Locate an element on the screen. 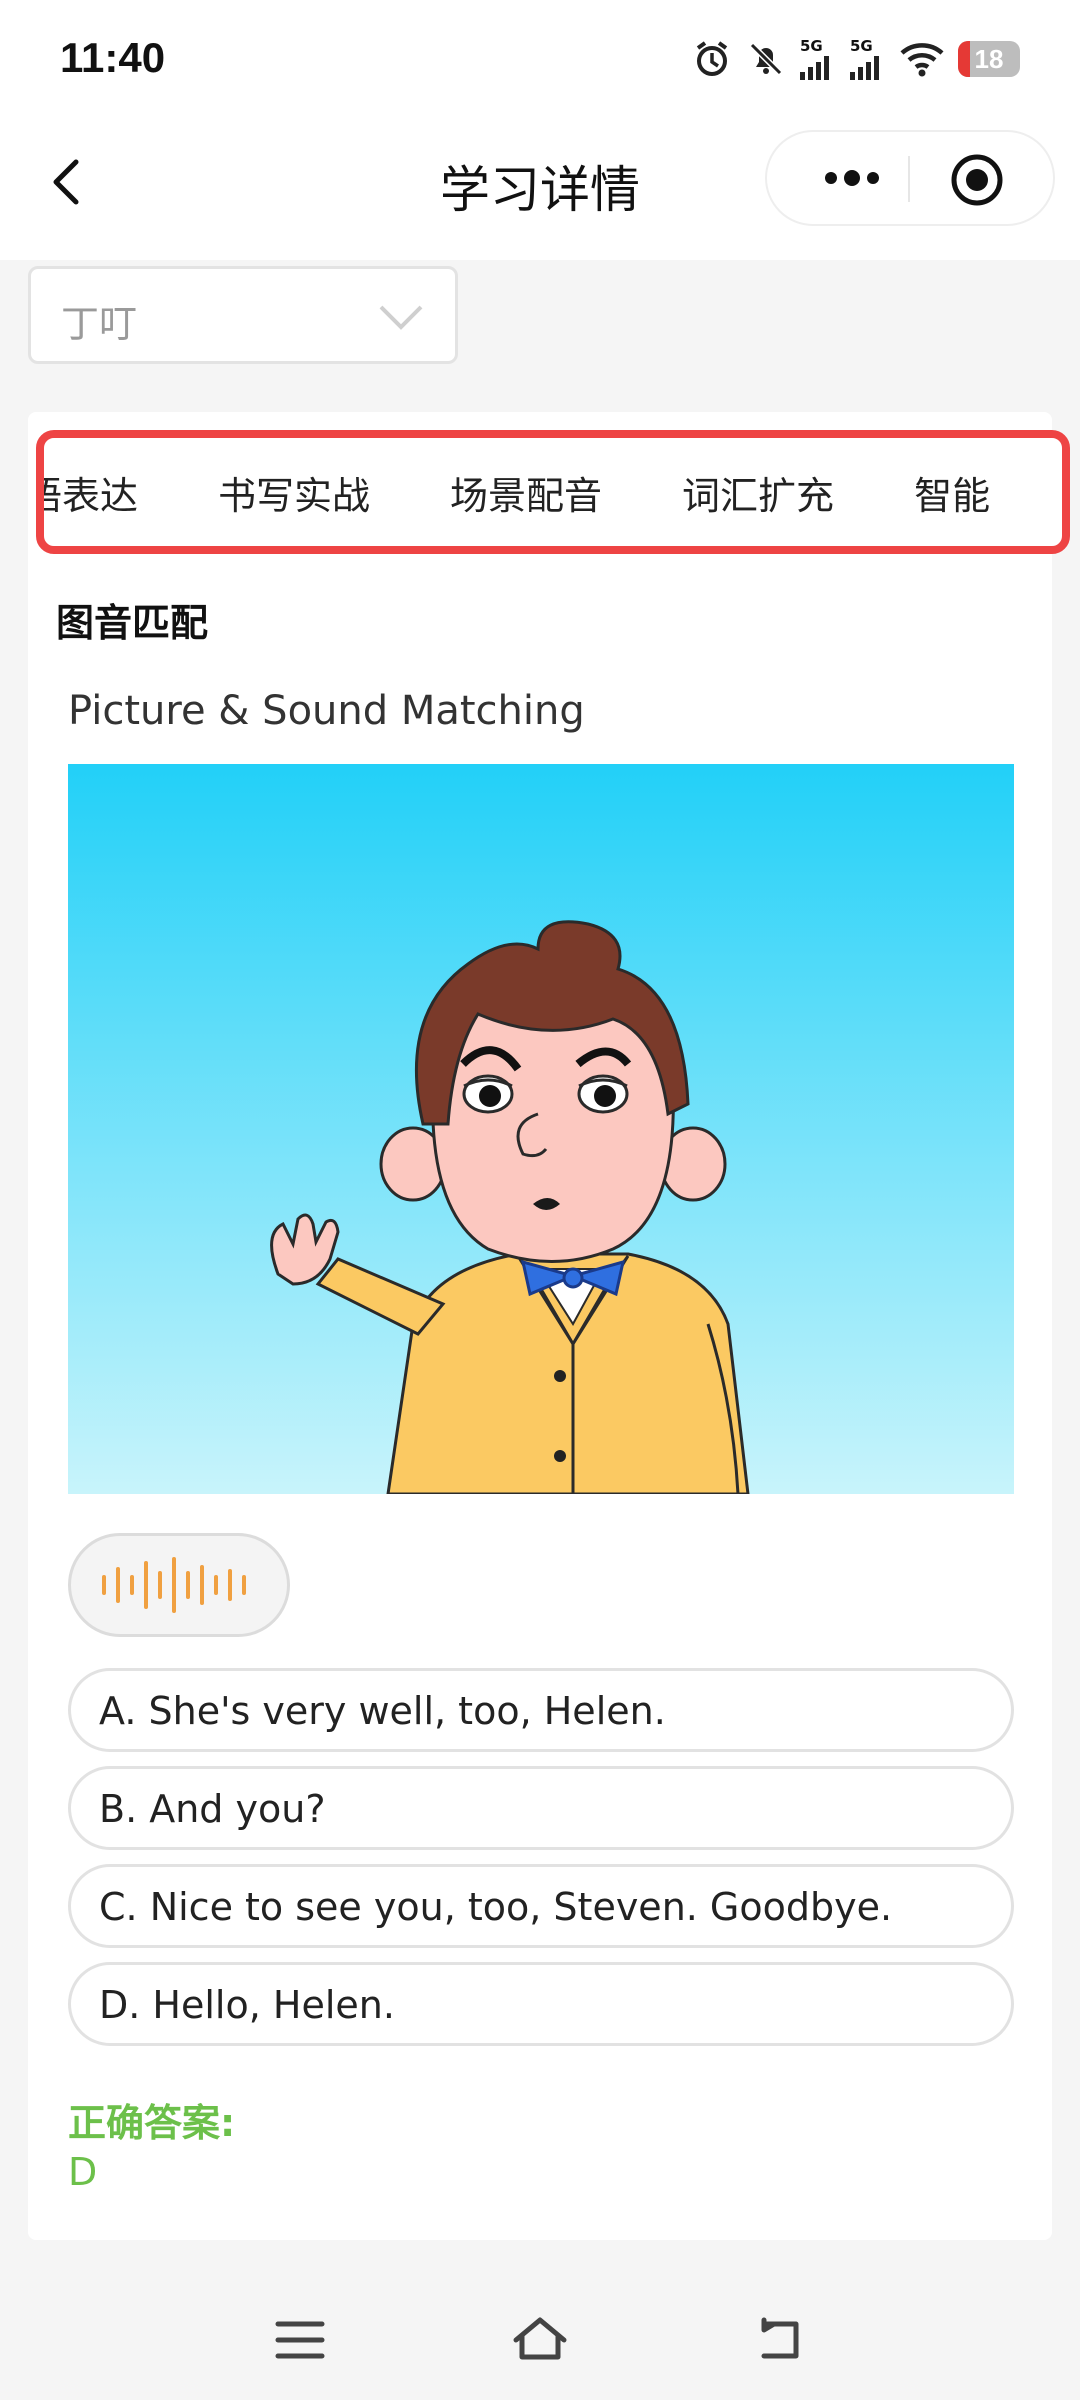 Image resolution: width=1080 pixels, height=2400 pixels. student-select: 丁叮 is located at coordinates (243, 315).